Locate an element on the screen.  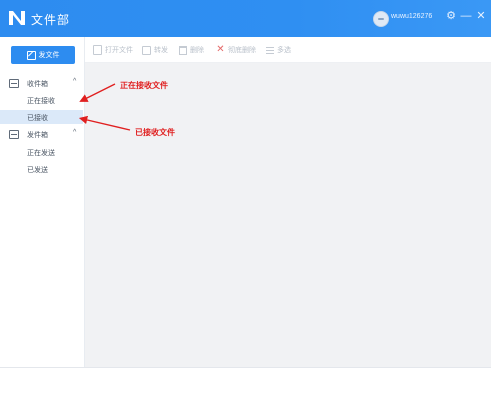
toolbar: 打开文件 转发 删除 ✕ 彻底删除 多选 is located at coordinates (288, 50).